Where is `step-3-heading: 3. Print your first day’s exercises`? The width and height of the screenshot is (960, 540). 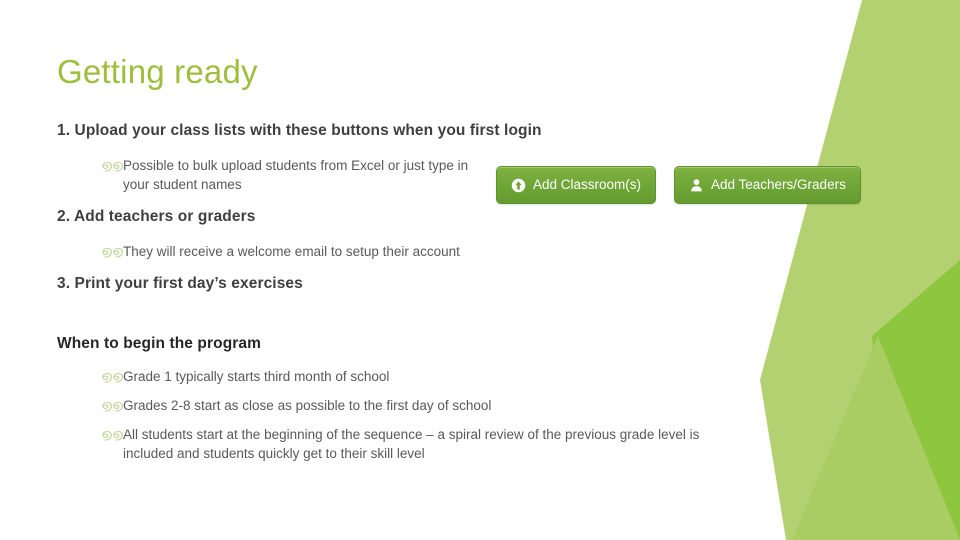 step-3-heading: 3. Print your first day’s exercises is located at coordinates (180, 283).